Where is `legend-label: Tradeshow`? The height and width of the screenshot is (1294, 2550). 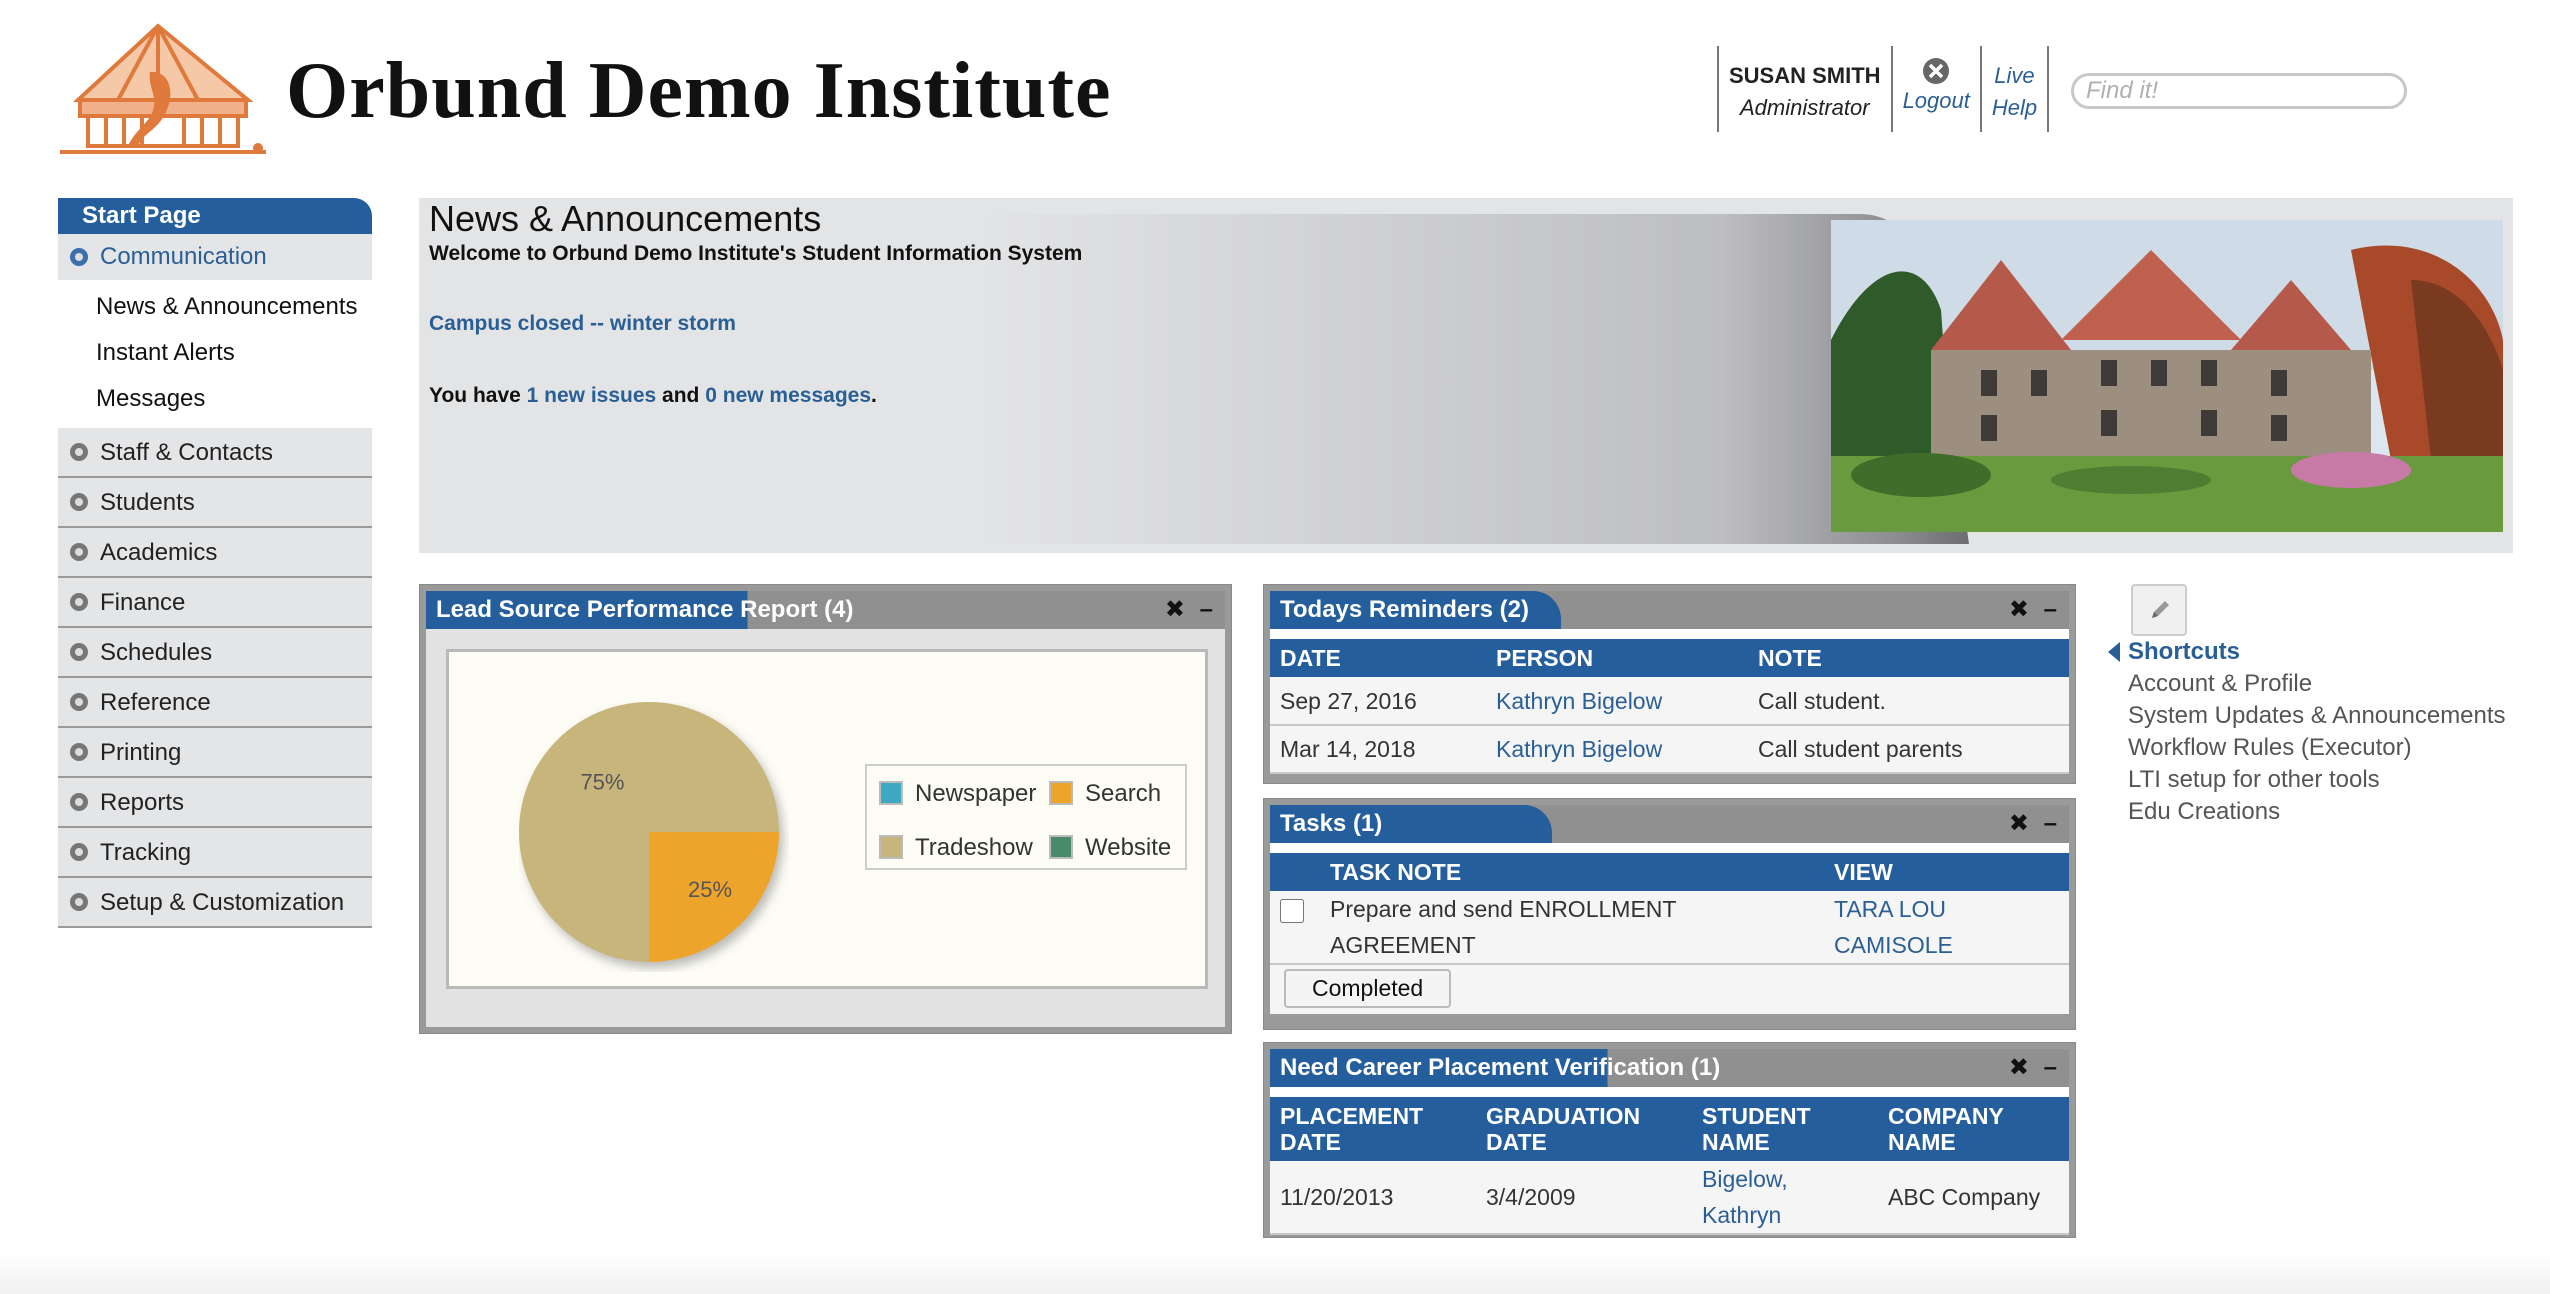
legend-label: Tradeshow is located at coordinates (974, 847).